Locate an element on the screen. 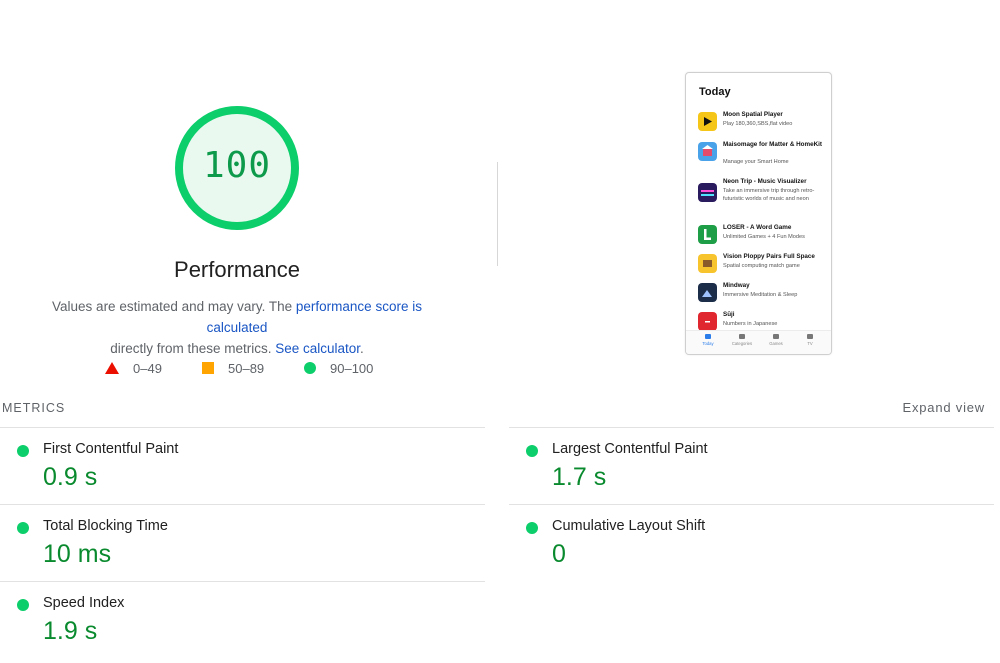  see-calculator-link: See calculator is located at coordinates (317, 348).